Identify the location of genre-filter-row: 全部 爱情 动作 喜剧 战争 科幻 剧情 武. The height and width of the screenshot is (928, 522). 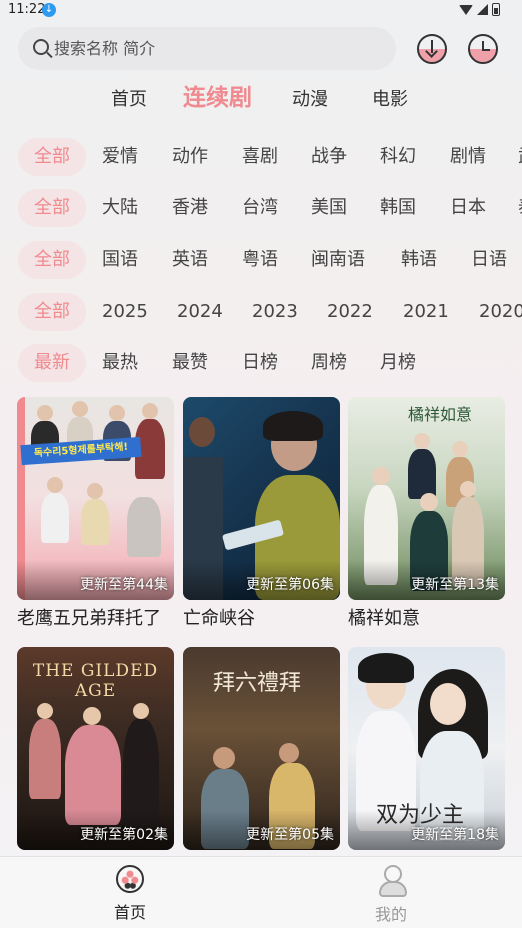
(261, 158).